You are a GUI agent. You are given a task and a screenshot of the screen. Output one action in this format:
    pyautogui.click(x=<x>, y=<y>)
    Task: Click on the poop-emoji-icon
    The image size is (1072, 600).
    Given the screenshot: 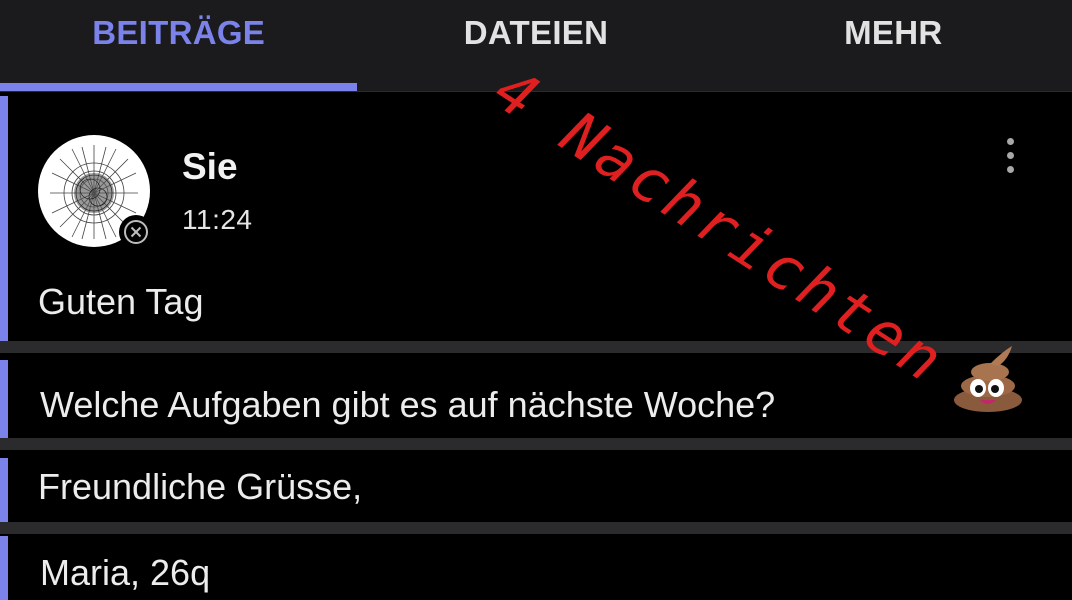 What is the action you would take?
    pyautogui.click(x=988, y=378)
    